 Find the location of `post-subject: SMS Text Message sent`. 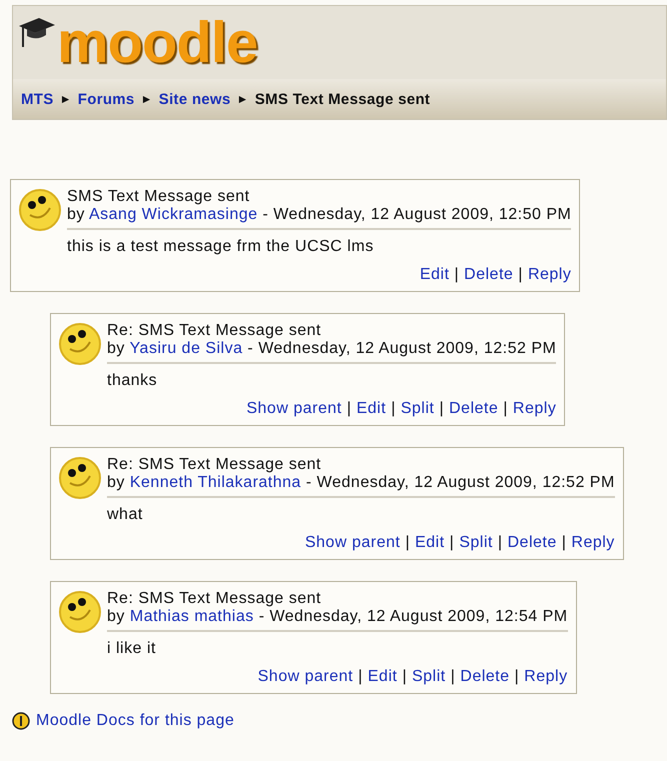

post-subject: SMS Text Message sent is located at coordinates (159, 197).